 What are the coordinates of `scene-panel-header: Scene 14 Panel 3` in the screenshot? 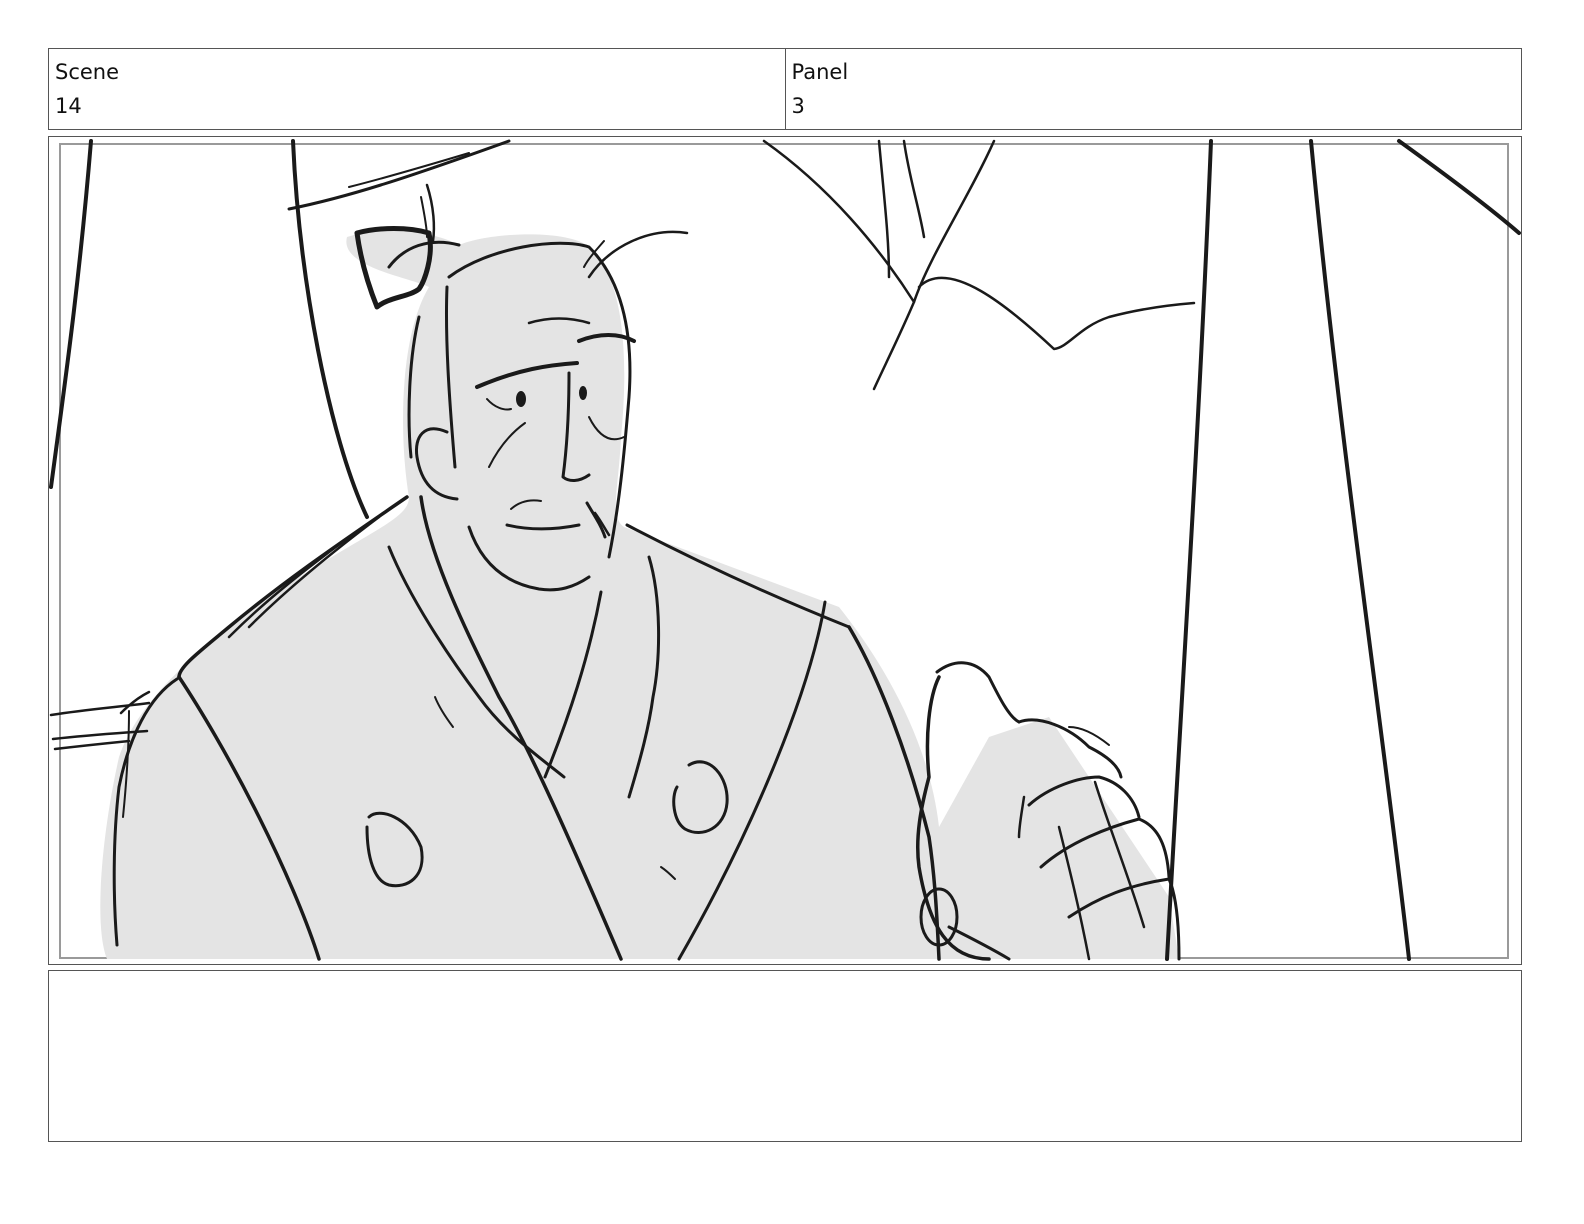 It's located at (785, 89).